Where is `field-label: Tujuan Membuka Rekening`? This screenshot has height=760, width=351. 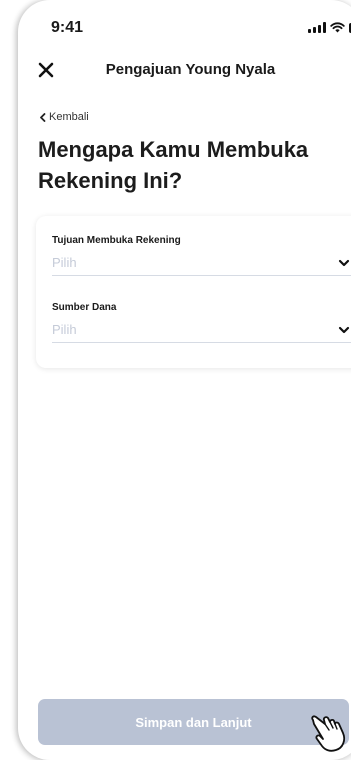 field-label: Tujuan Membuka Rekening is located at coordinates (116, 240).